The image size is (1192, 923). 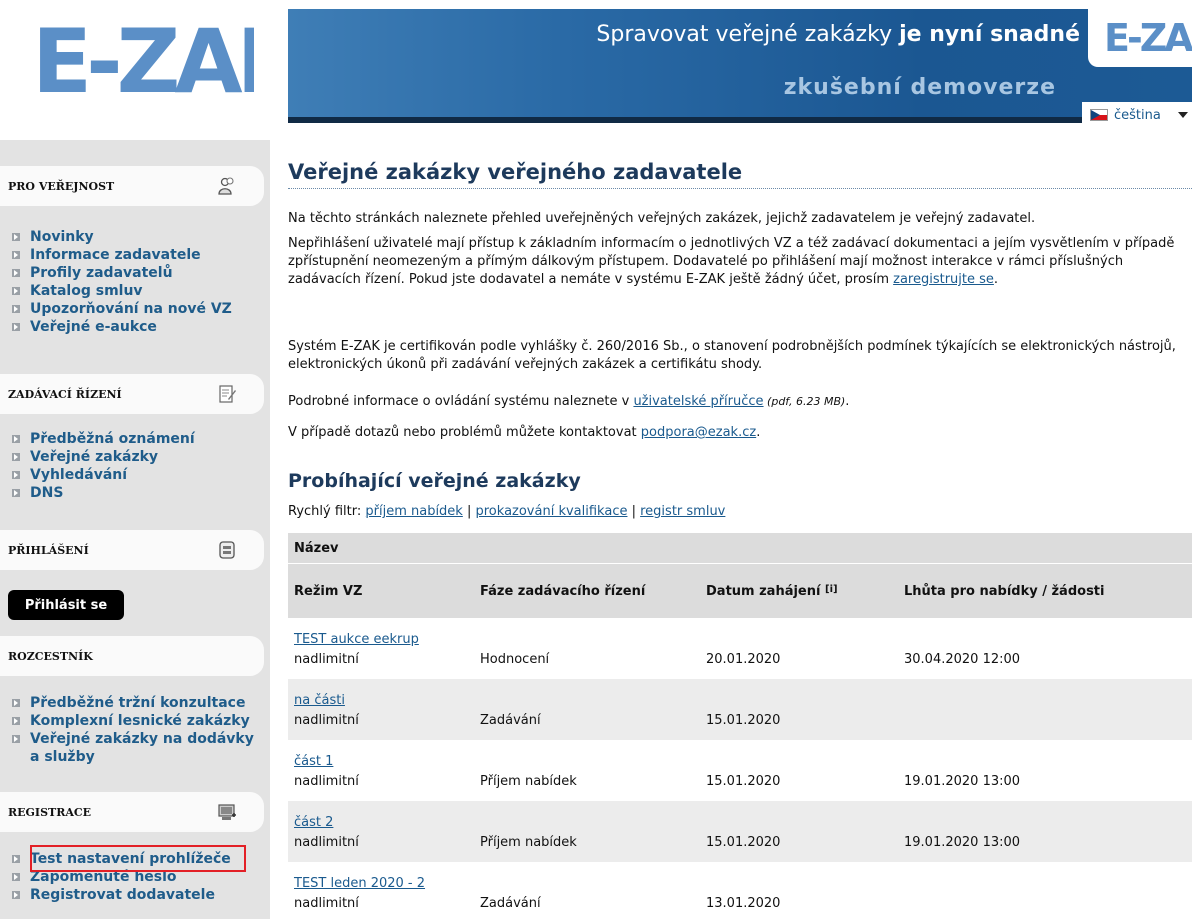 What do you see at coordinates (698, 432) in the screenshot?
I see `support-email-link: podpora@ezak.cz` at bounding box center [698, 432].